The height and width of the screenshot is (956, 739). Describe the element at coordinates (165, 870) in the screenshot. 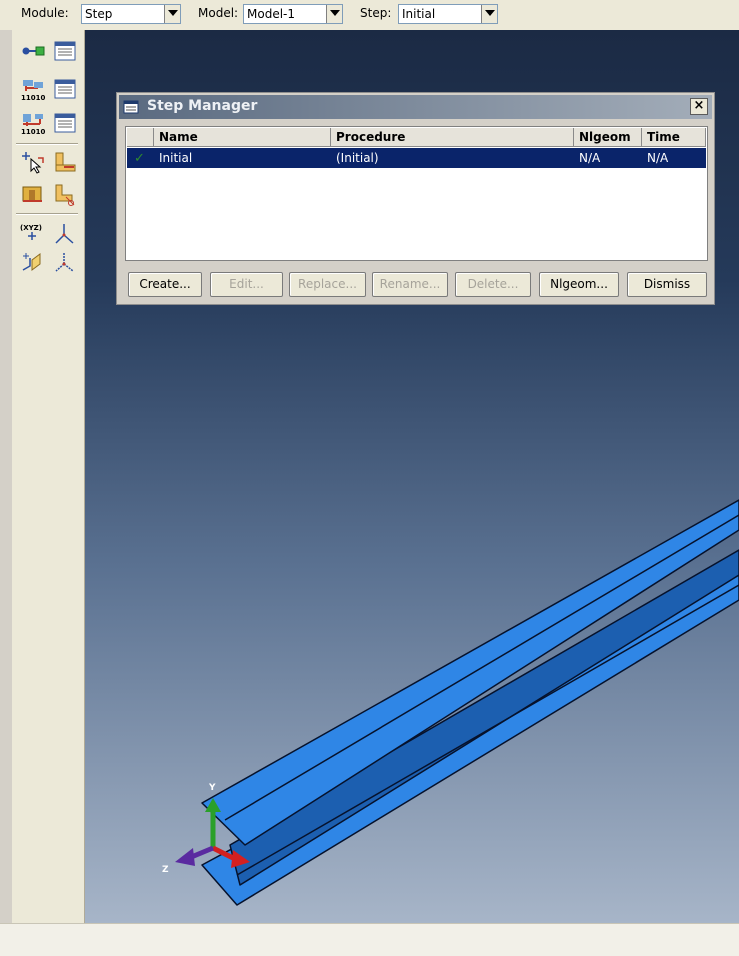

I see `triad-z-label: Z` at that location.